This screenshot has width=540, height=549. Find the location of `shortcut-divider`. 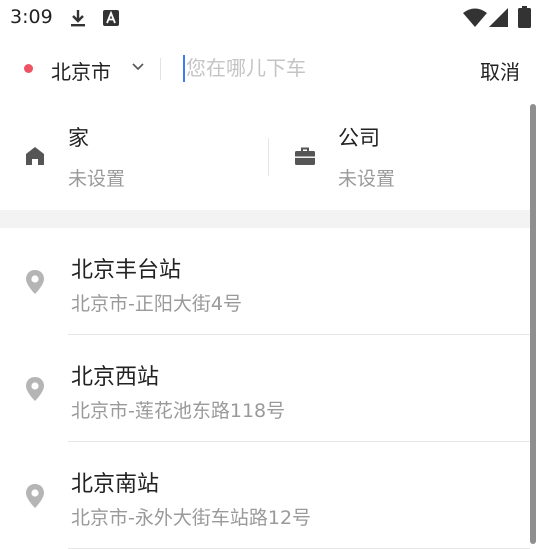

shortcut-divider is located at coordinates (268, 157).